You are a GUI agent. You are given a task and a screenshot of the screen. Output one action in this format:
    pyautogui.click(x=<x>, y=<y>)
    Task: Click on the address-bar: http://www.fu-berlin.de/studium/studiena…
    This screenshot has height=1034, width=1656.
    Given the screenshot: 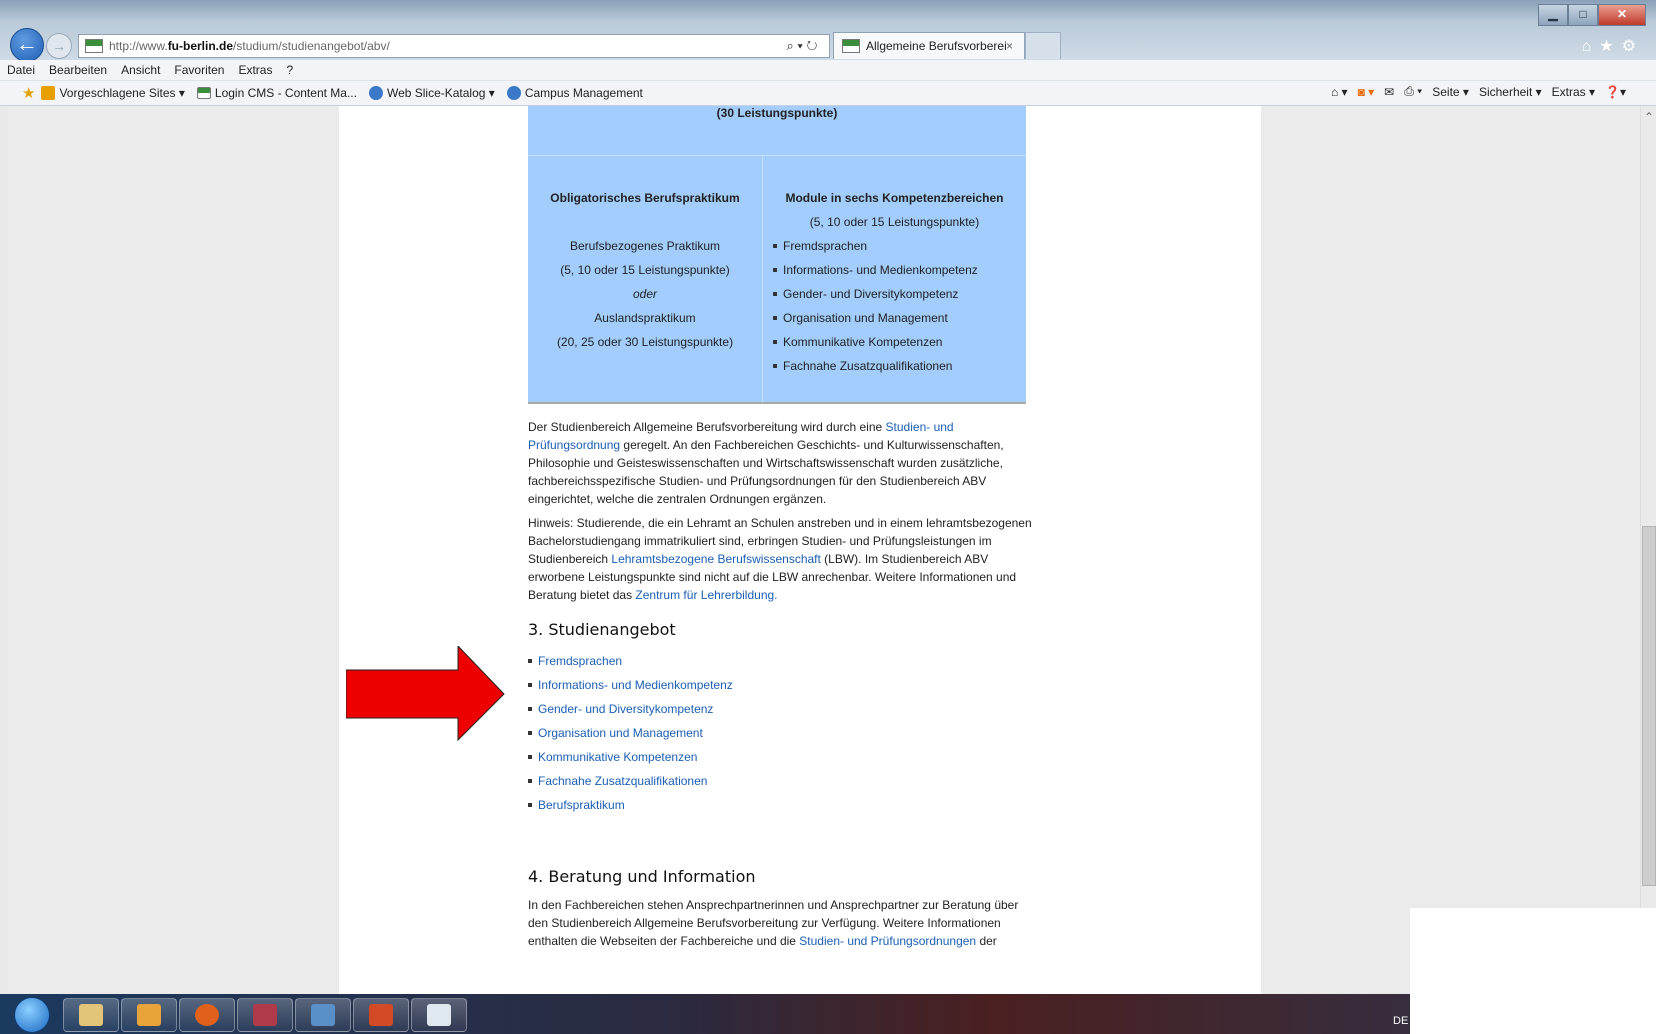 What is the action you would take?
    pyautogui.click(x=454, y=46)
    